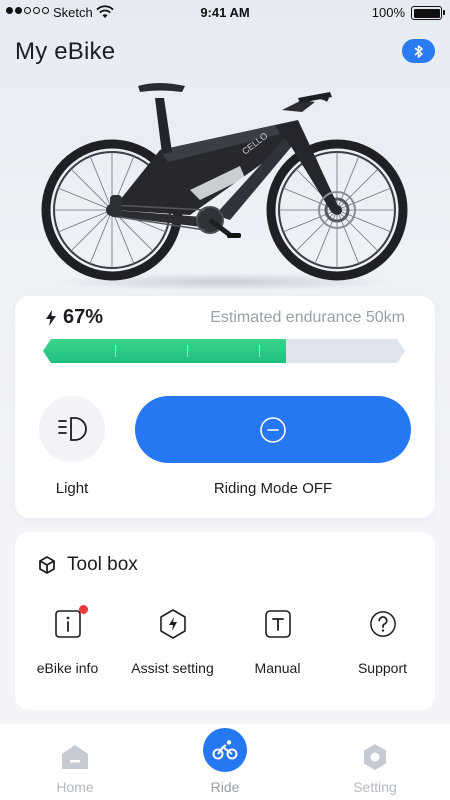  I want to click on tab-setting: Setting, so click(375, 762).